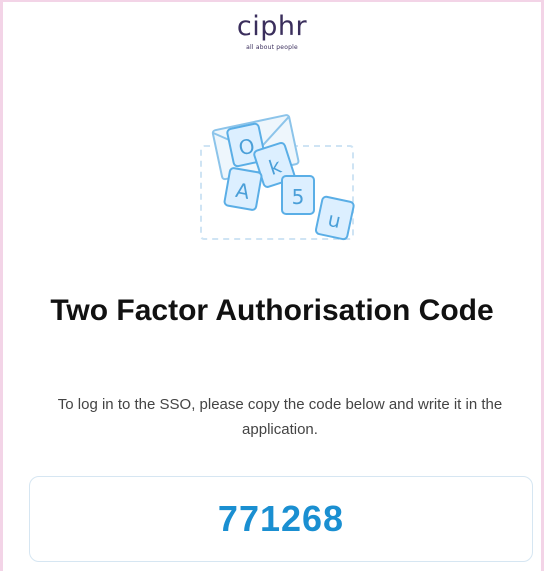 The image size is (544, 571). What do you see at coordinates (281, 174) in the screenshot?
I see `envelope-letter-tiles-icon: O k A 5 u` at bounding box center [281, 174].